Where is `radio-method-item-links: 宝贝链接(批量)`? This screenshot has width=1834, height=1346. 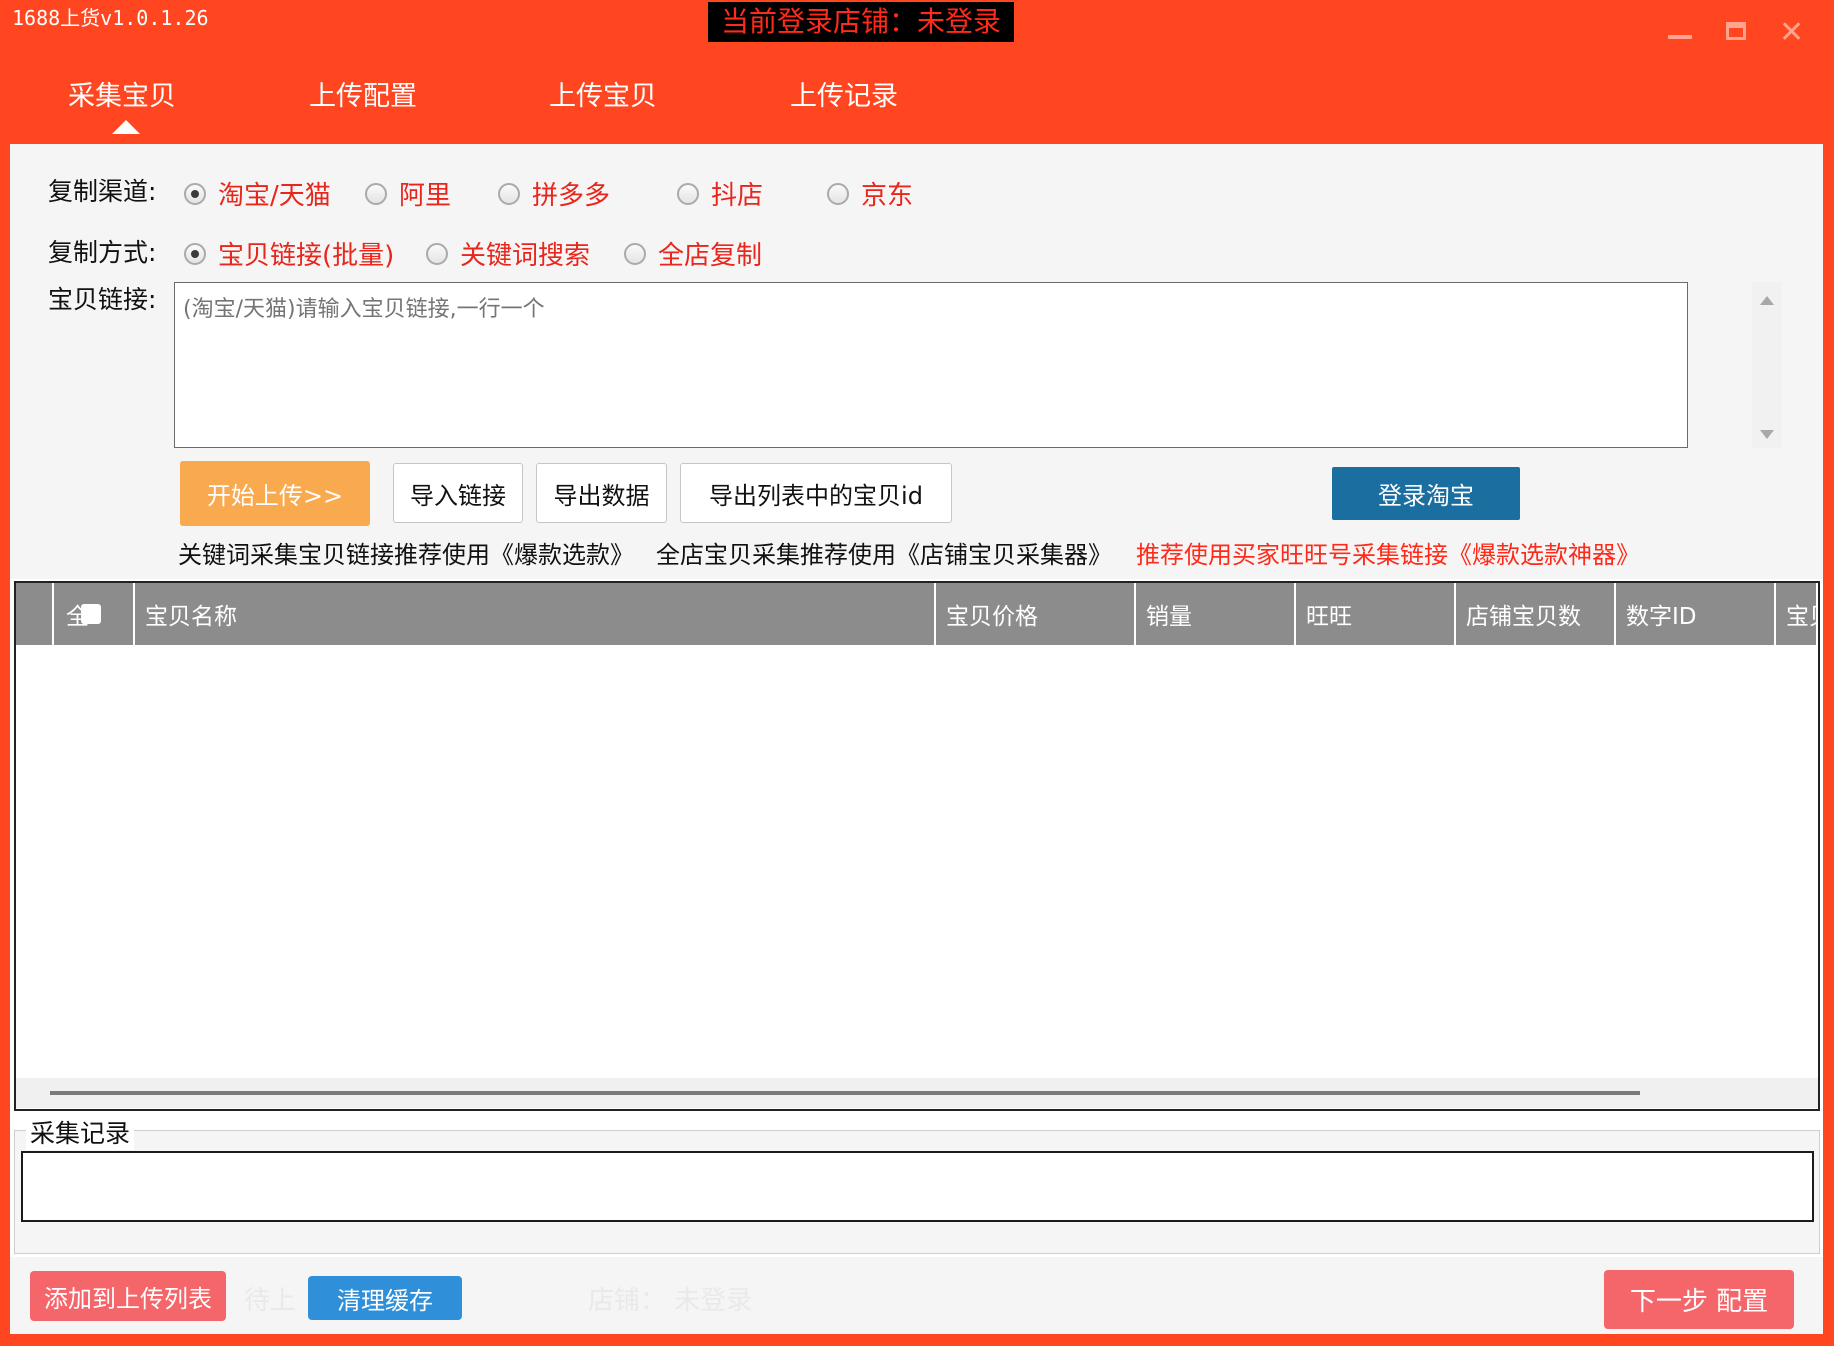
radio-method-item-links: 宝贝链接(批量) is located at coordinates (289, 253).